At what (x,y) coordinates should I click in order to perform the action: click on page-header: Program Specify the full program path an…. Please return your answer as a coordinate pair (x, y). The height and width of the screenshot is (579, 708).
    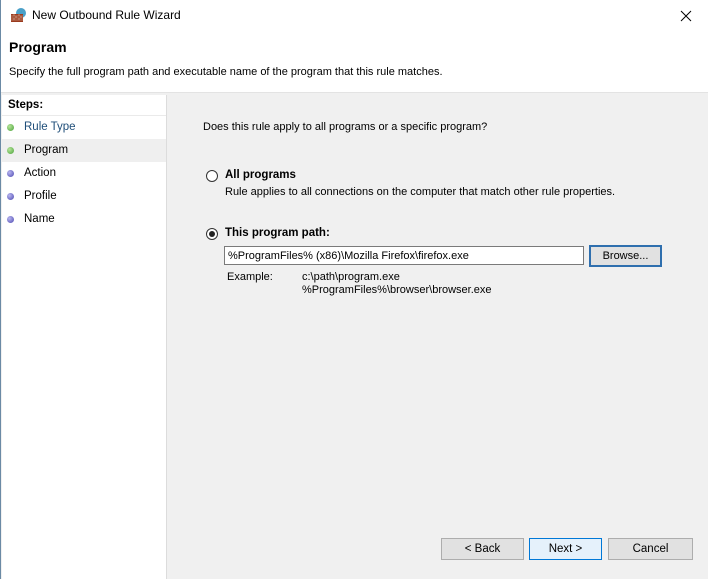
    Looking at the image, I should click on (354, 62).